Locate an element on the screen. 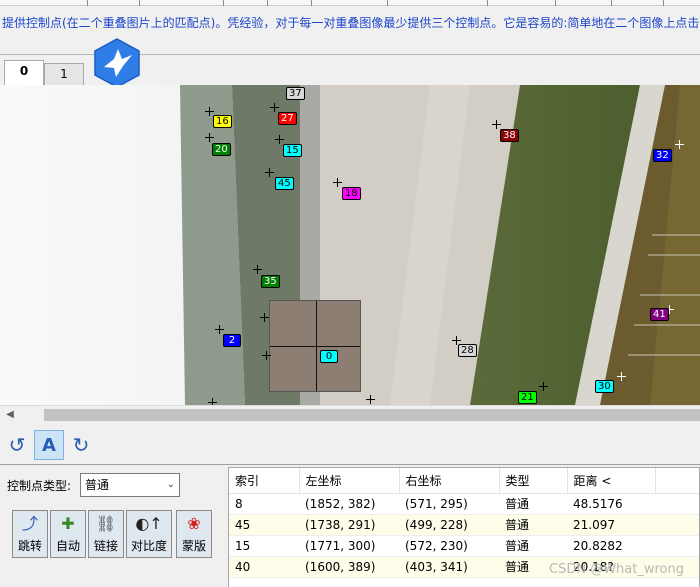 Image resolution: width=700 pixels, height=587 pixels. cell-index: 45 is located at coordinates (264, 525).